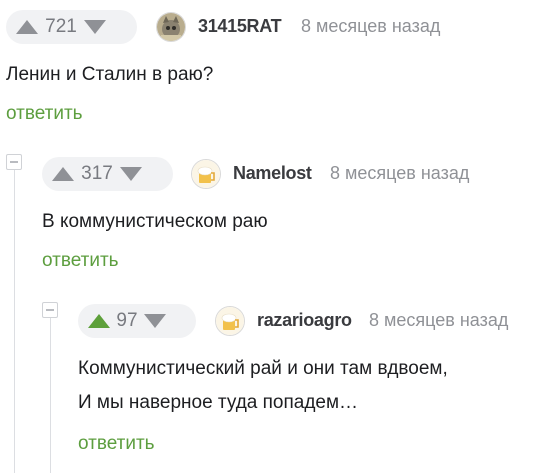  Describe the element at coordinates (127, 320) in the screenshot. I see `rating-count: 97` at that location.